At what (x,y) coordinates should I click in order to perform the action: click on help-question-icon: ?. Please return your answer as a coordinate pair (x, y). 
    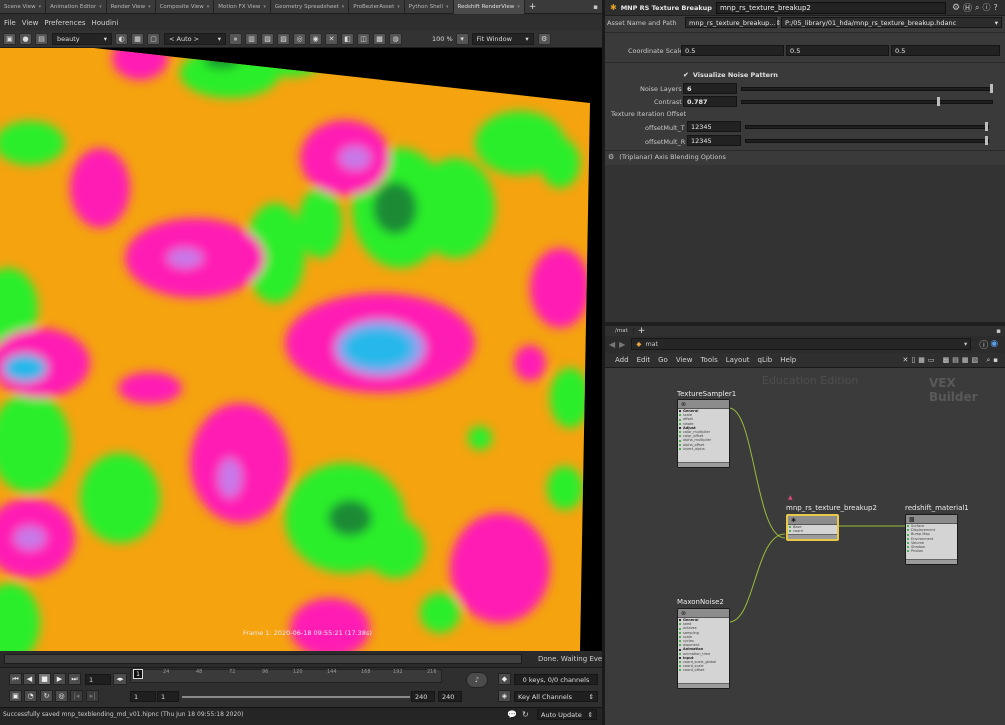
    Looking at the image, I should click on (996, 7).